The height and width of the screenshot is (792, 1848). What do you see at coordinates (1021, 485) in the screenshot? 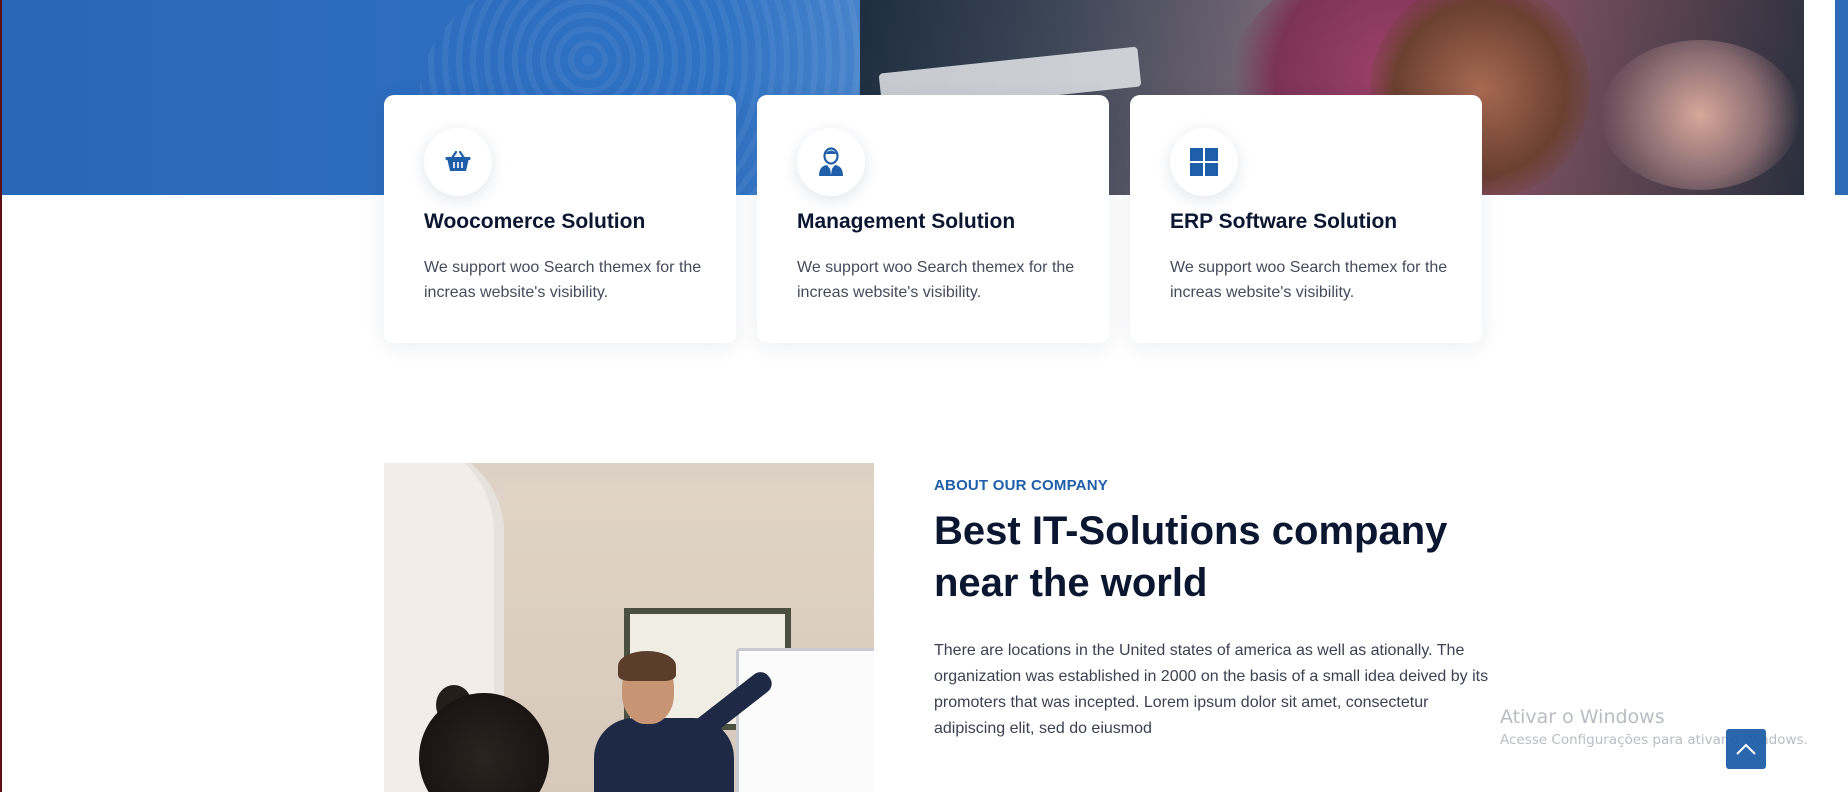
I see `about-eyebrow: ABOUT OUR COMPANY` at bounding box center [1021, 485].